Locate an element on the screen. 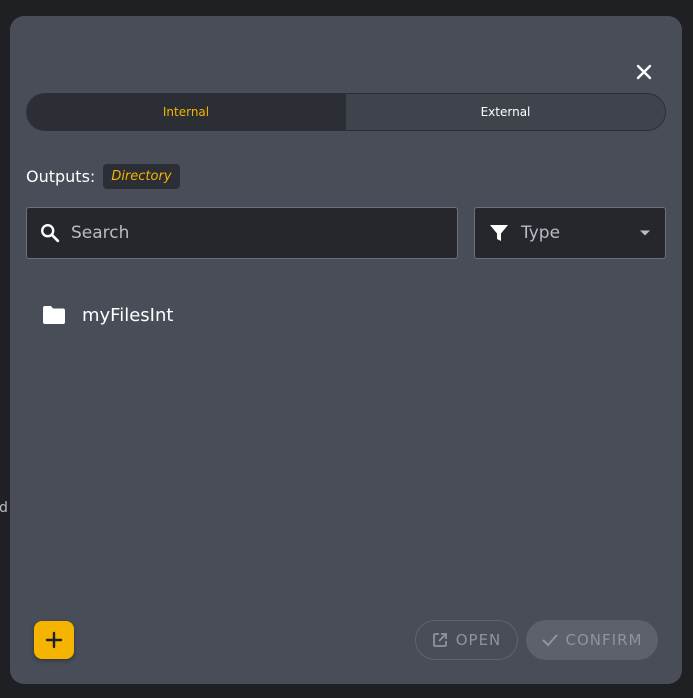 The height and width of the screenshot is (698, 693). type-filter-select: Type is located at coordinates (570, 233).